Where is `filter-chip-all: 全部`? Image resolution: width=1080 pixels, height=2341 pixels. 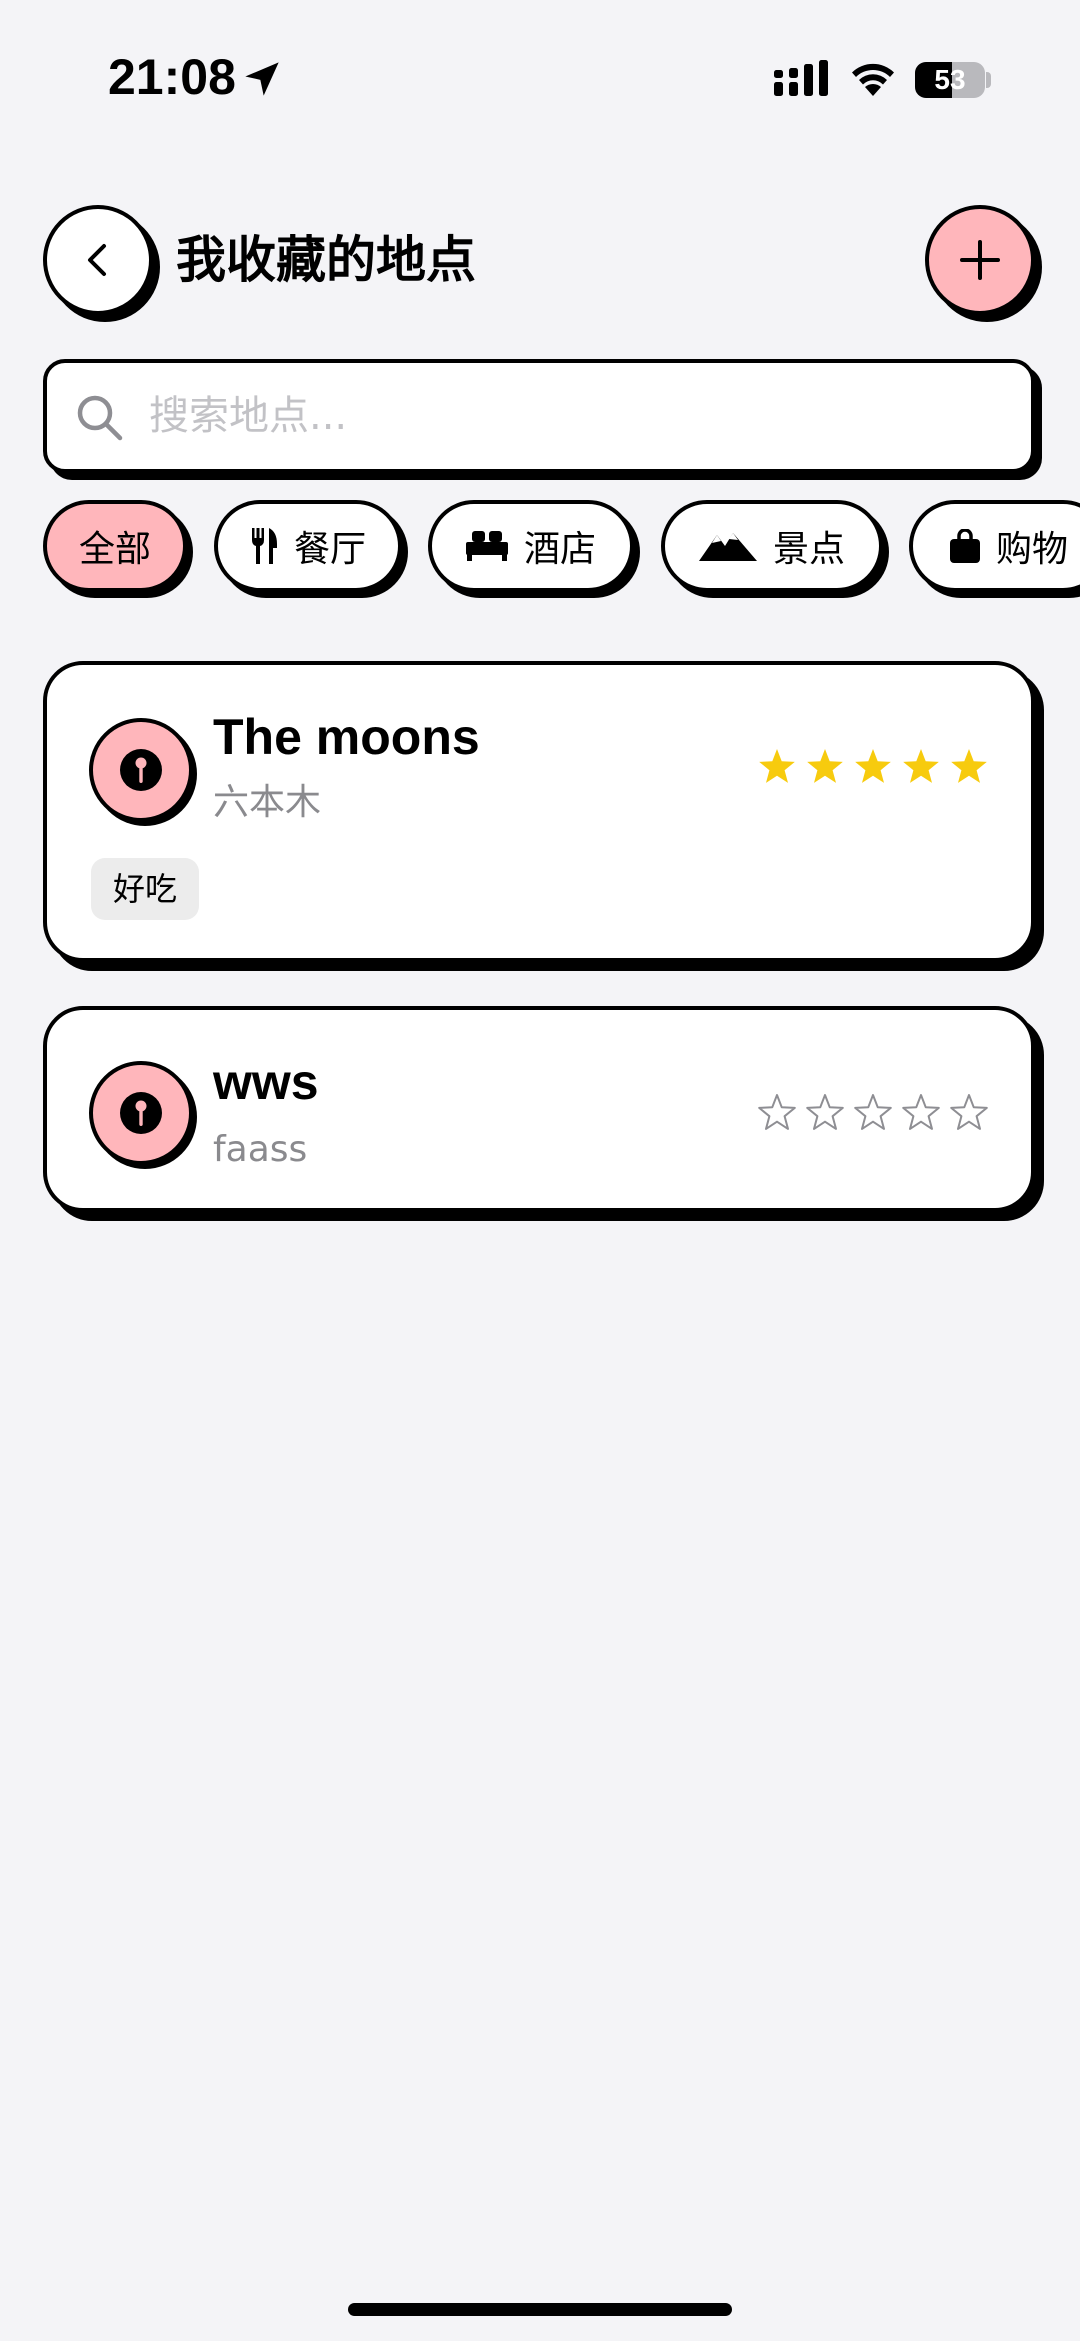
filter-chip-all: 全部 is located at coordinates (115, 546).